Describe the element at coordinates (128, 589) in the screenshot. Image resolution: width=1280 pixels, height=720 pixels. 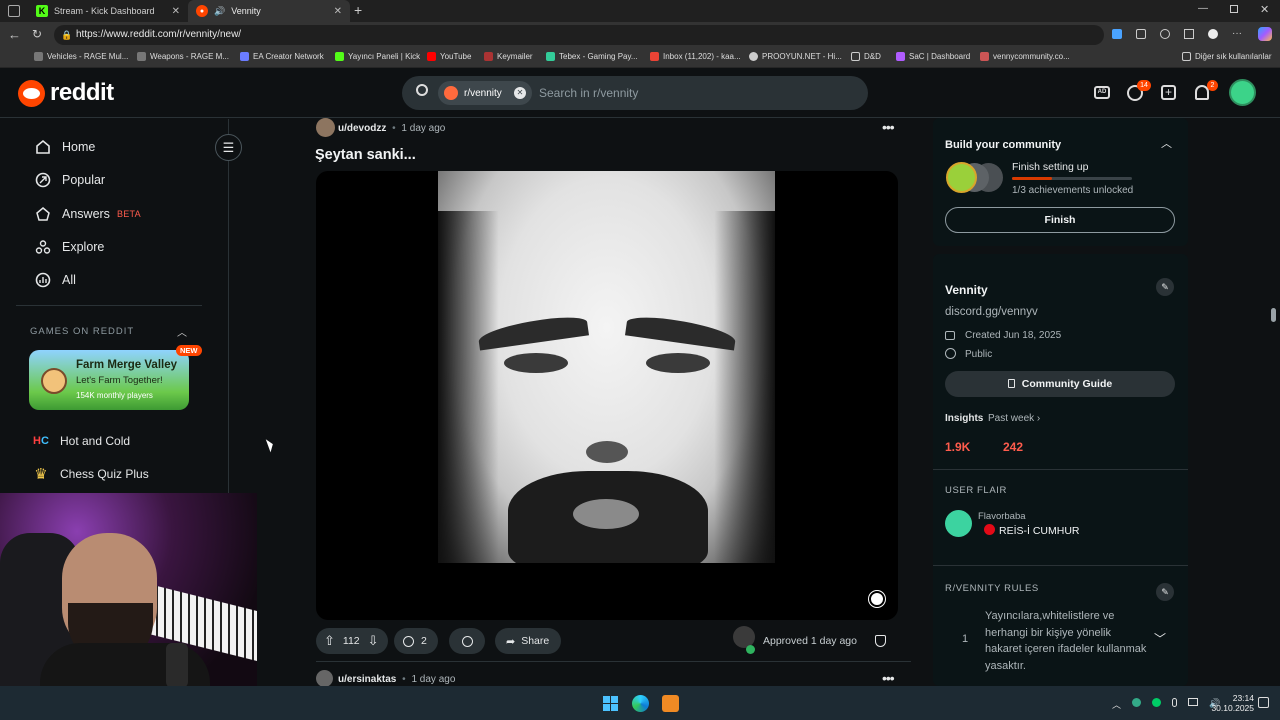
I see `webcam-overlay` at that location.